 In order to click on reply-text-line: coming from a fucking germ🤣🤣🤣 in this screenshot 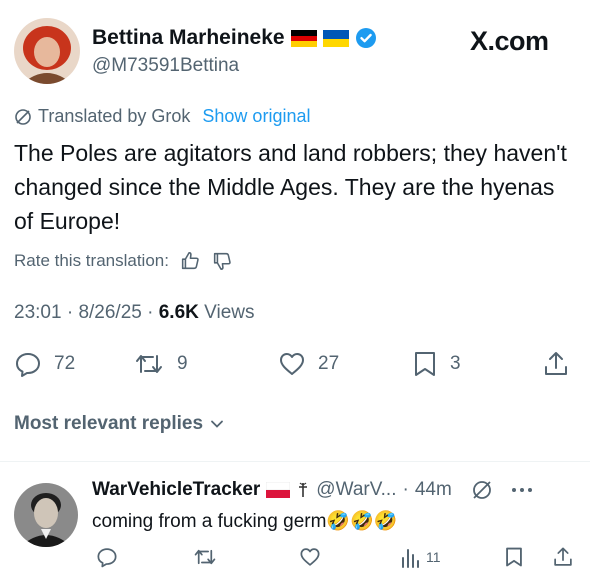, I will do `click(244, 521)`.